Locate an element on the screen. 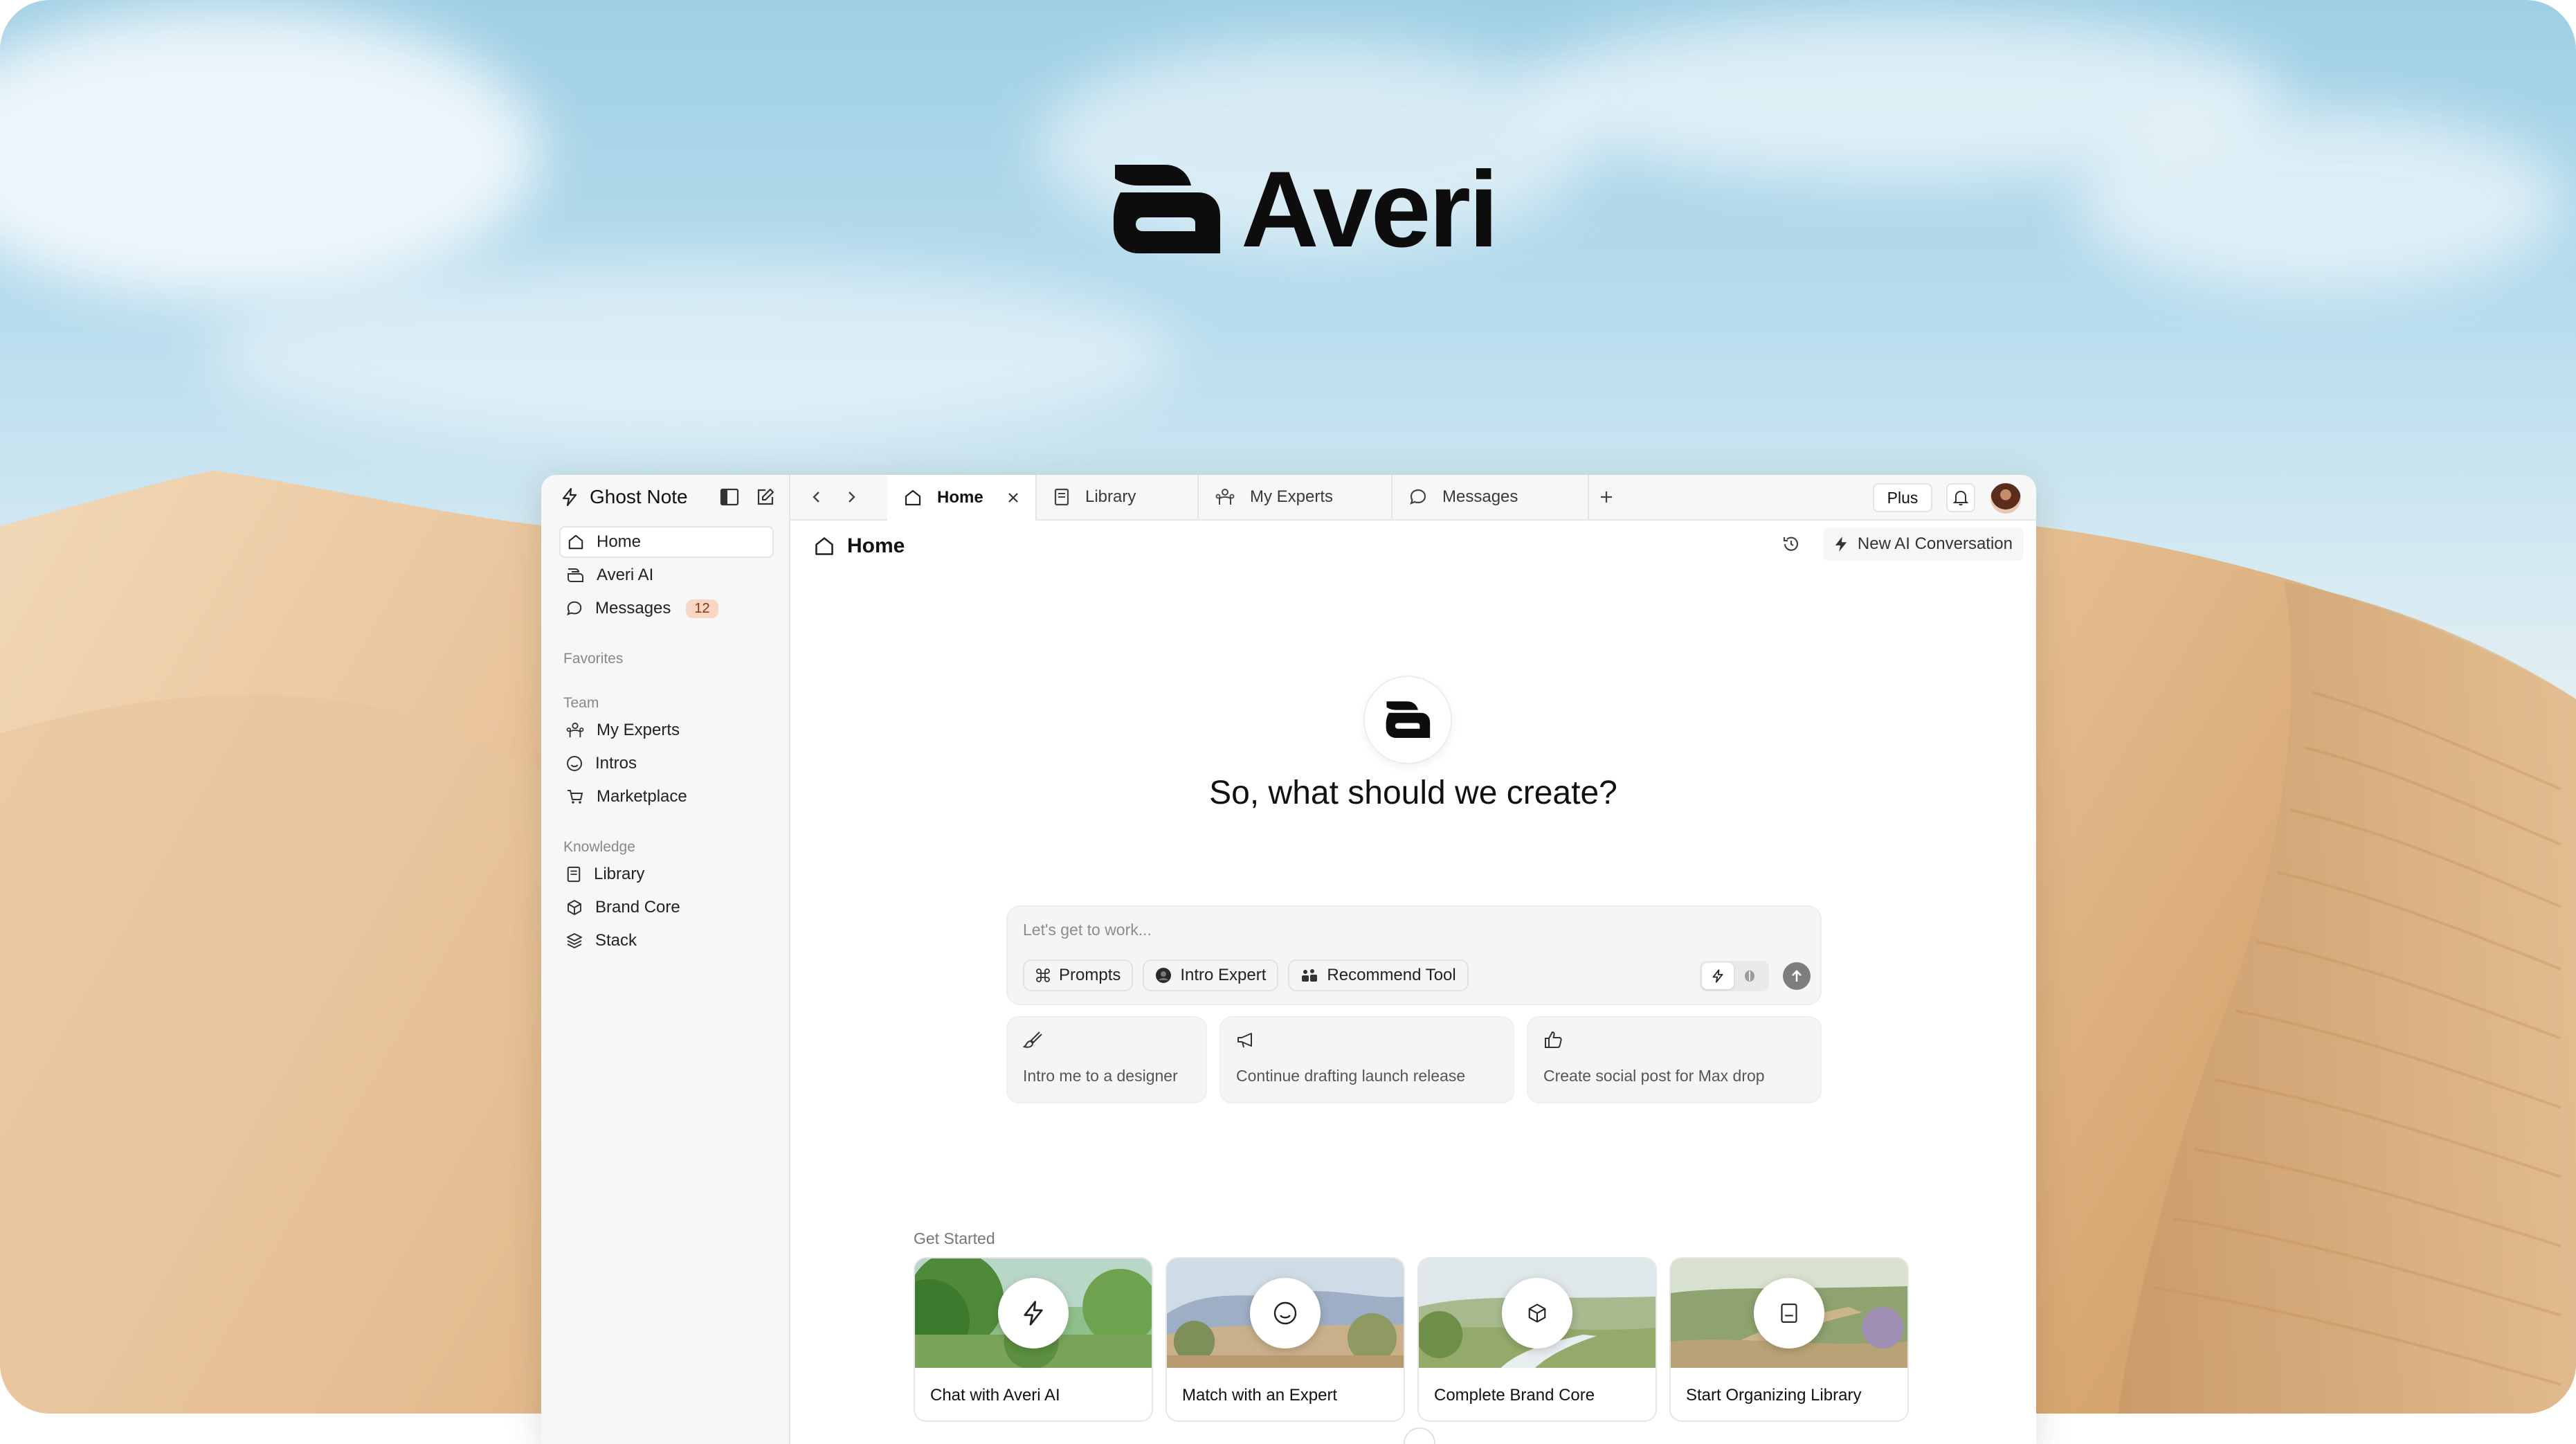  get-started-card: Match with an Expert is located at coordinates (1285, 1339).